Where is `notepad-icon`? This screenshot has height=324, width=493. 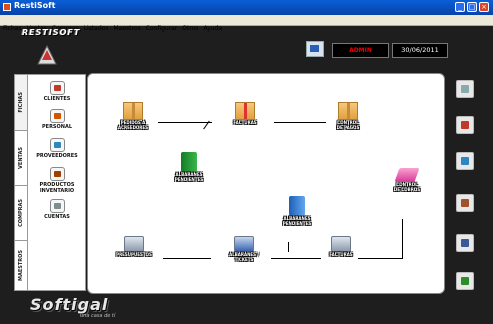 notepad-icon is located at coordinates (465, 161).